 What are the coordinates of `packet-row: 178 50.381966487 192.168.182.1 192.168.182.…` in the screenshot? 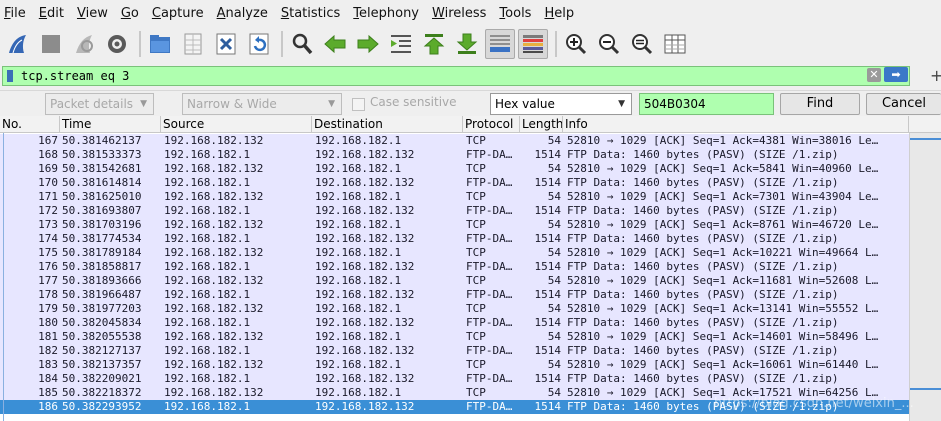 It's located at (454, 295).